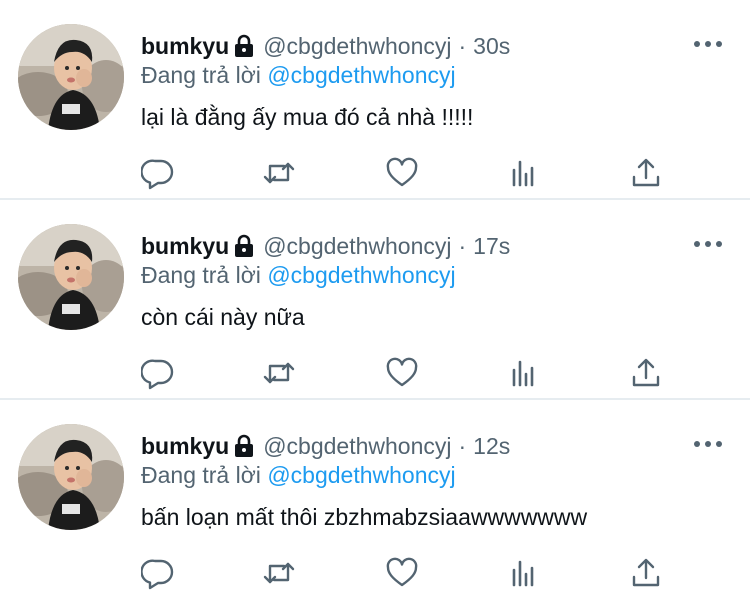 The height and width of the screenshot is (604, 750). I want to click on timestamp: 30s, so click(491, 46).